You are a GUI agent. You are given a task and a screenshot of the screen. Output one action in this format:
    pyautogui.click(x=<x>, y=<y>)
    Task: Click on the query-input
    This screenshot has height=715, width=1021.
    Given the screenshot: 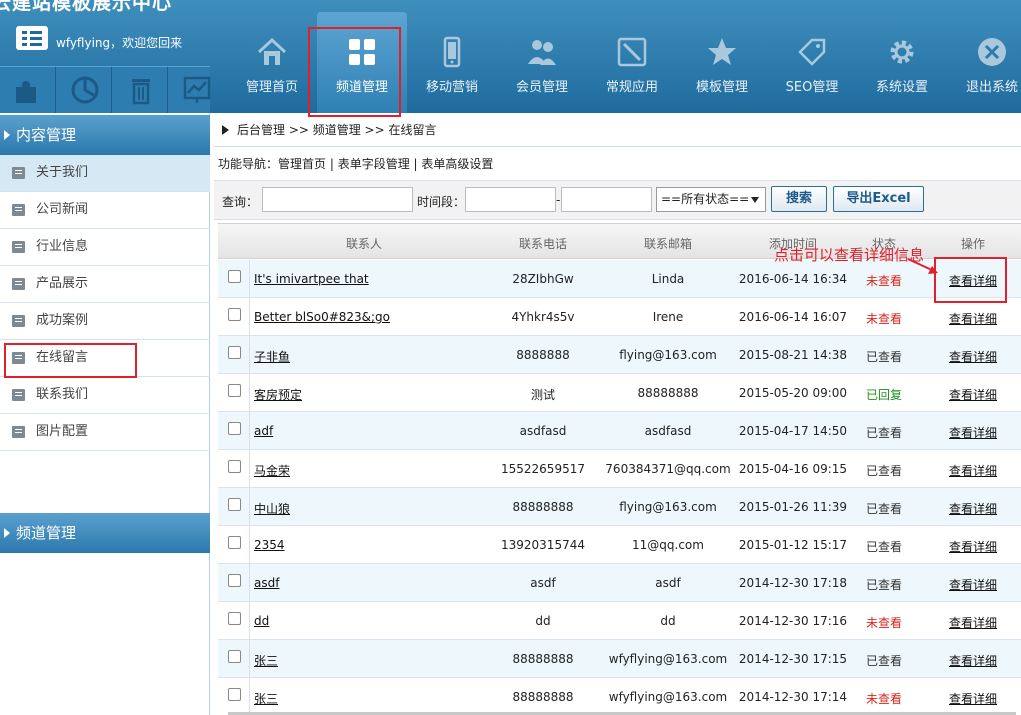 What is the action you would take?
    pyautogui.click(x=337, y=199)
    